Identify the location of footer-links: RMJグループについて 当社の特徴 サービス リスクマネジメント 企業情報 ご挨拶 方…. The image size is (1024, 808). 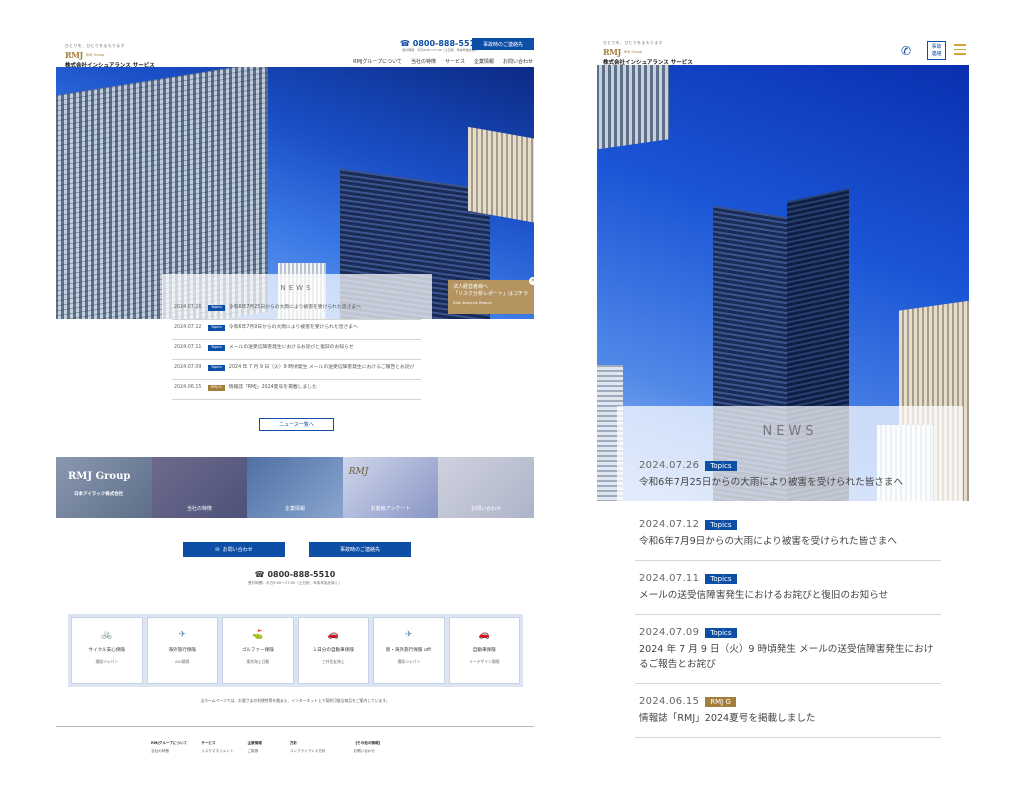
(266, 747).